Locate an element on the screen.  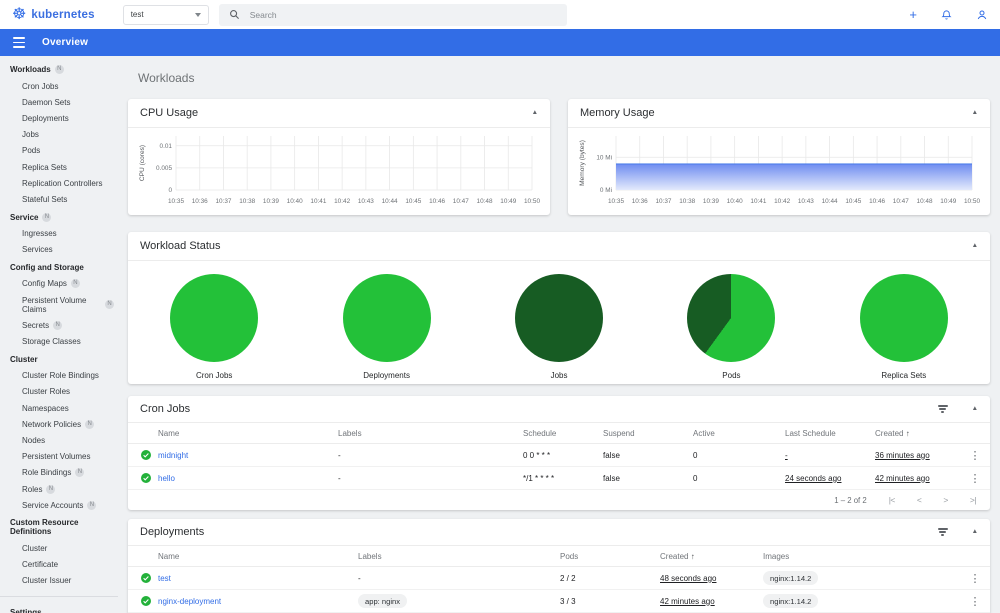
column-images: Images is located at coordinates (861, 556).